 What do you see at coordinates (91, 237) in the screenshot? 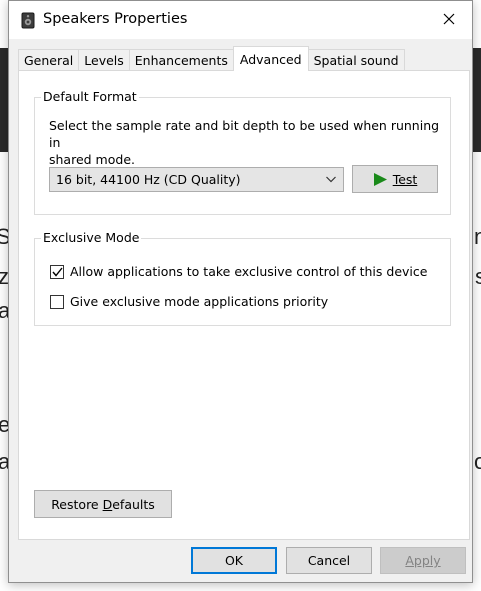
I see `exclusive-mode-heading: Exclusive Mode` at bounding box center [91, 237].